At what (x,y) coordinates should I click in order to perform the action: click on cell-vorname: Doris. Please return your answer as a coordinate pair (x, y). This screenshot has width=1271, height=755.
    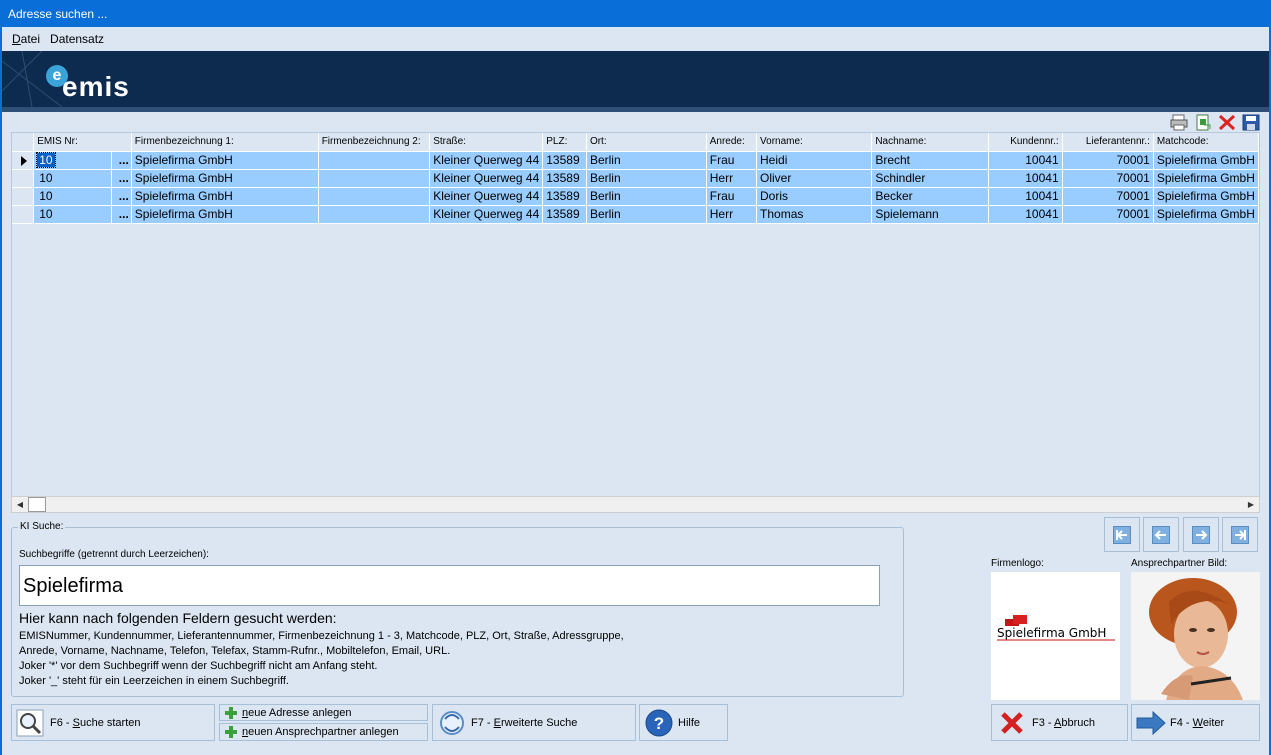
    Looking at the image, I should click on (814, 196).